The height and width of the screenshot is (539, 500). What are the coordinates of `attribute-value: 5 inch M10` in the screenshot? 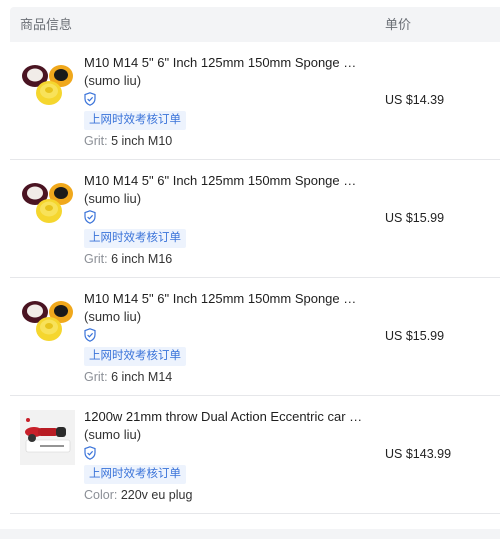 It's located at (142, 141).